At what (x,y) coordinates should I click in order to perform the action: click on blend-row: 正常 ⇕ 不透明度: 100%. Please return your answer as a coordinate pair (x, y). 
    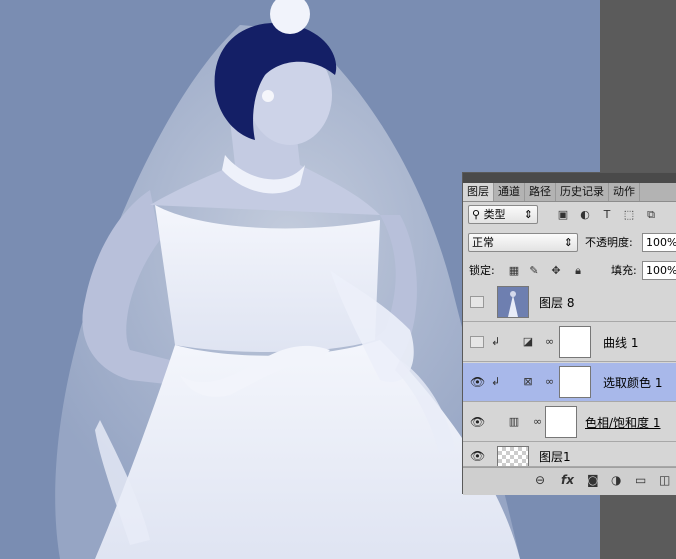
    Looking at the image, I should click on (569, 243).